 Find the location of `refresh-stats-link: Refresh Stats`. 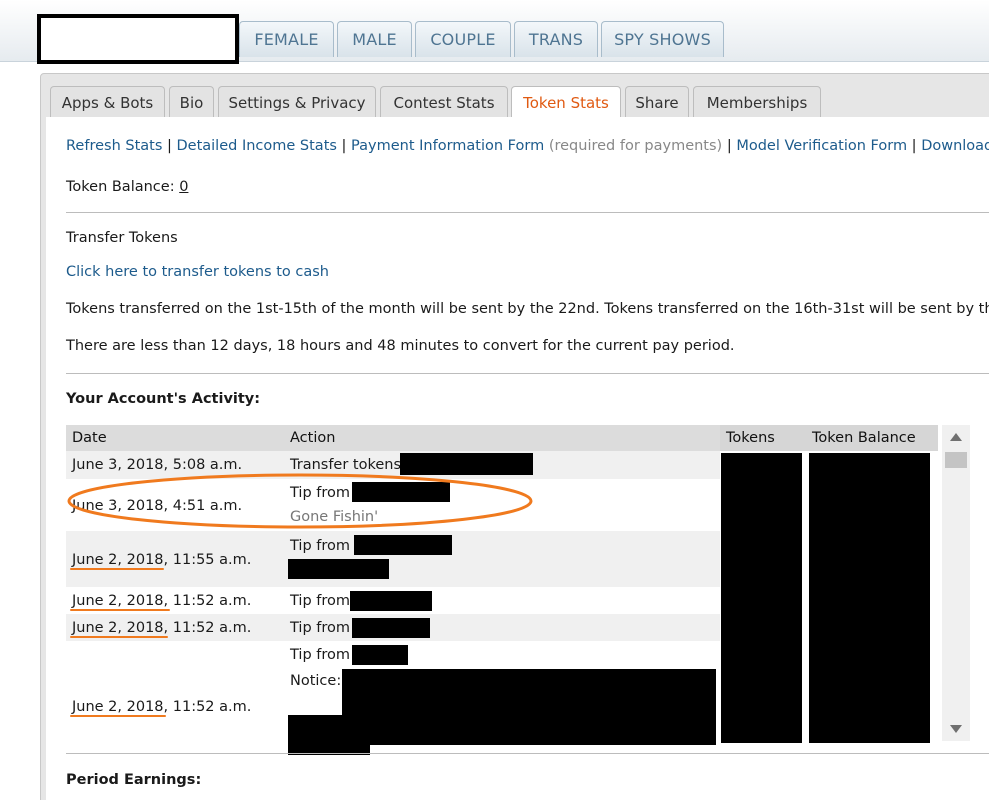

refresh-stats-link: Refresh Stats is located at coordinates (114, 146).